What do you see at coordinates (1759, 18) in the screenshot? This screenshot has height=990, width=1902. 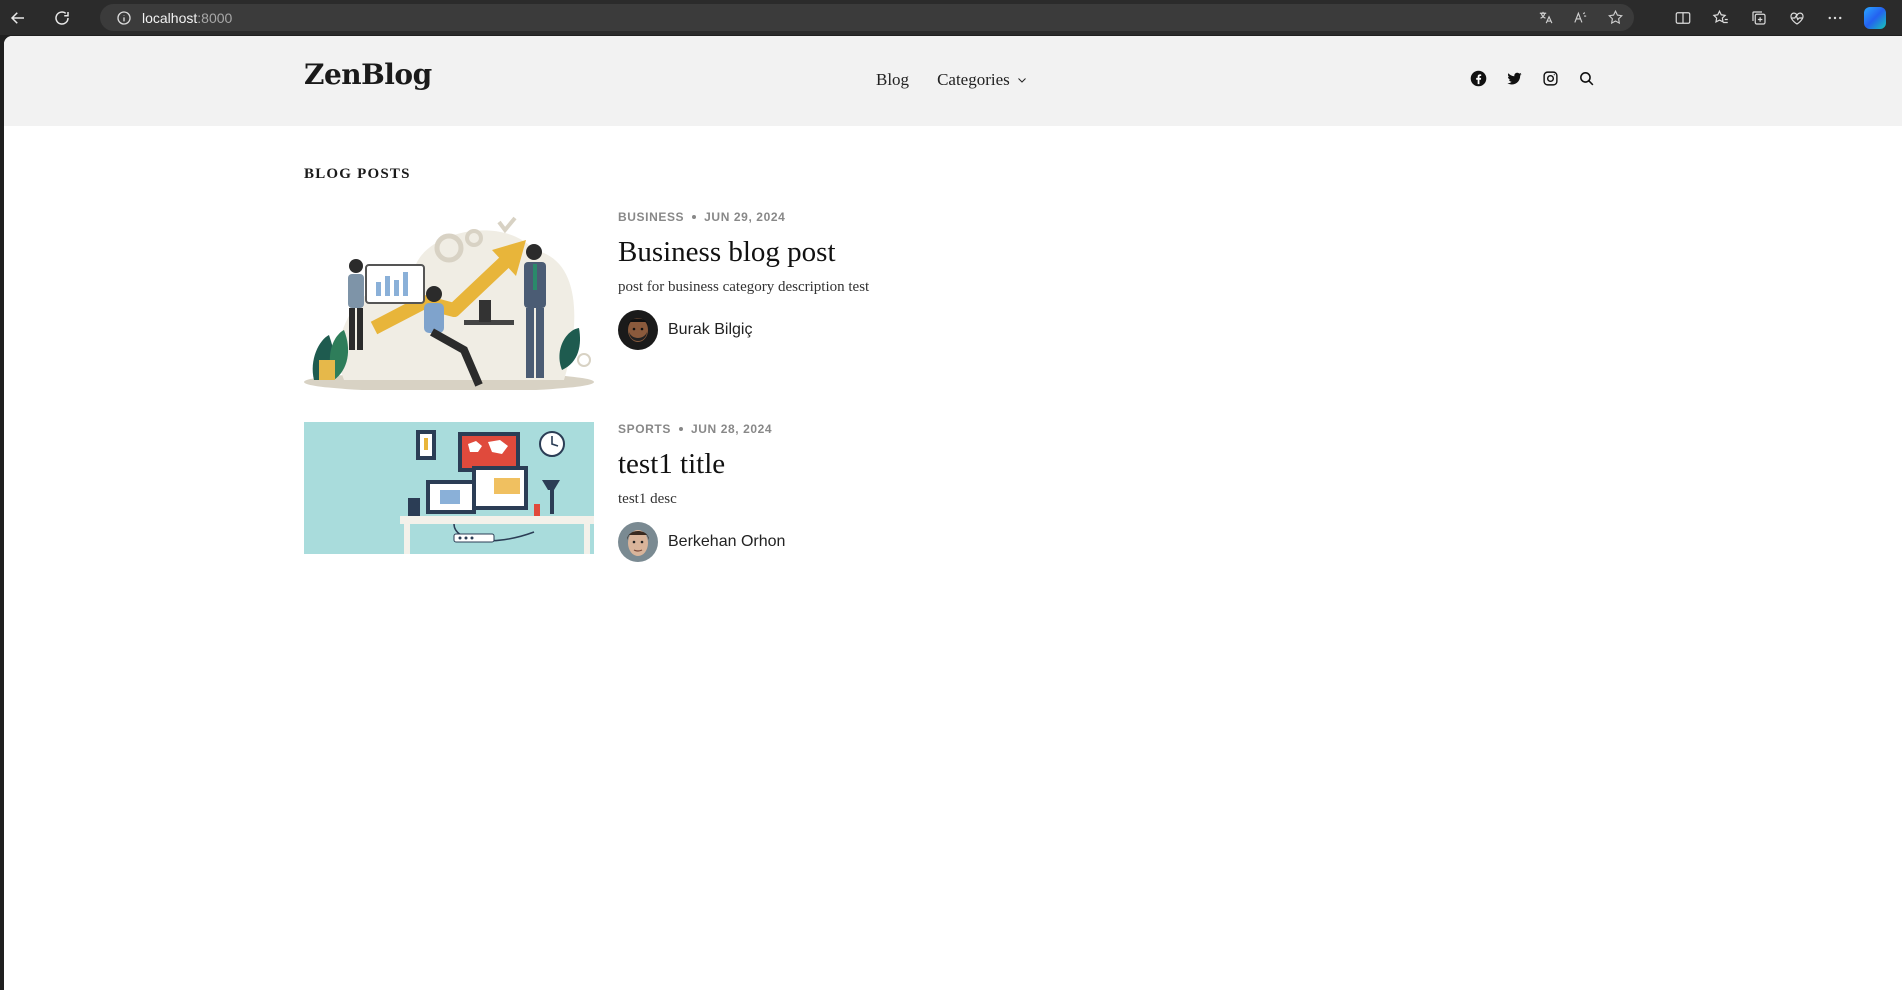 I see `collections-icon` at bounding box center [1759, 18].